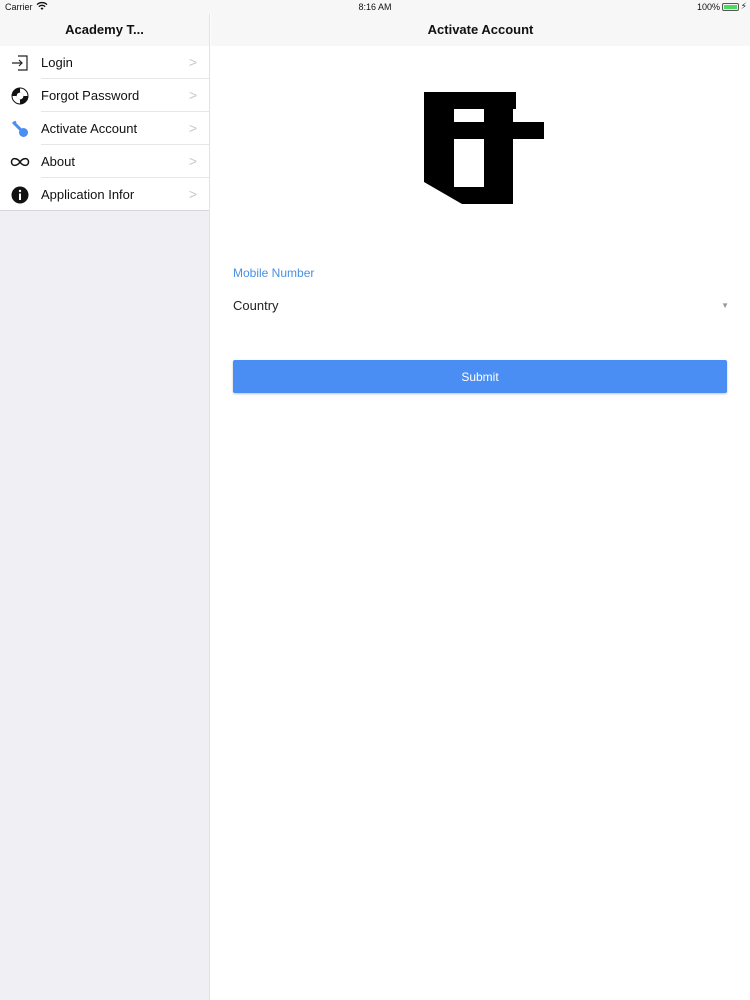 This screenshot has width=750, height=1000. I want to click on sidebar-item-activate-account: Activate Account >, so click(104, 128).